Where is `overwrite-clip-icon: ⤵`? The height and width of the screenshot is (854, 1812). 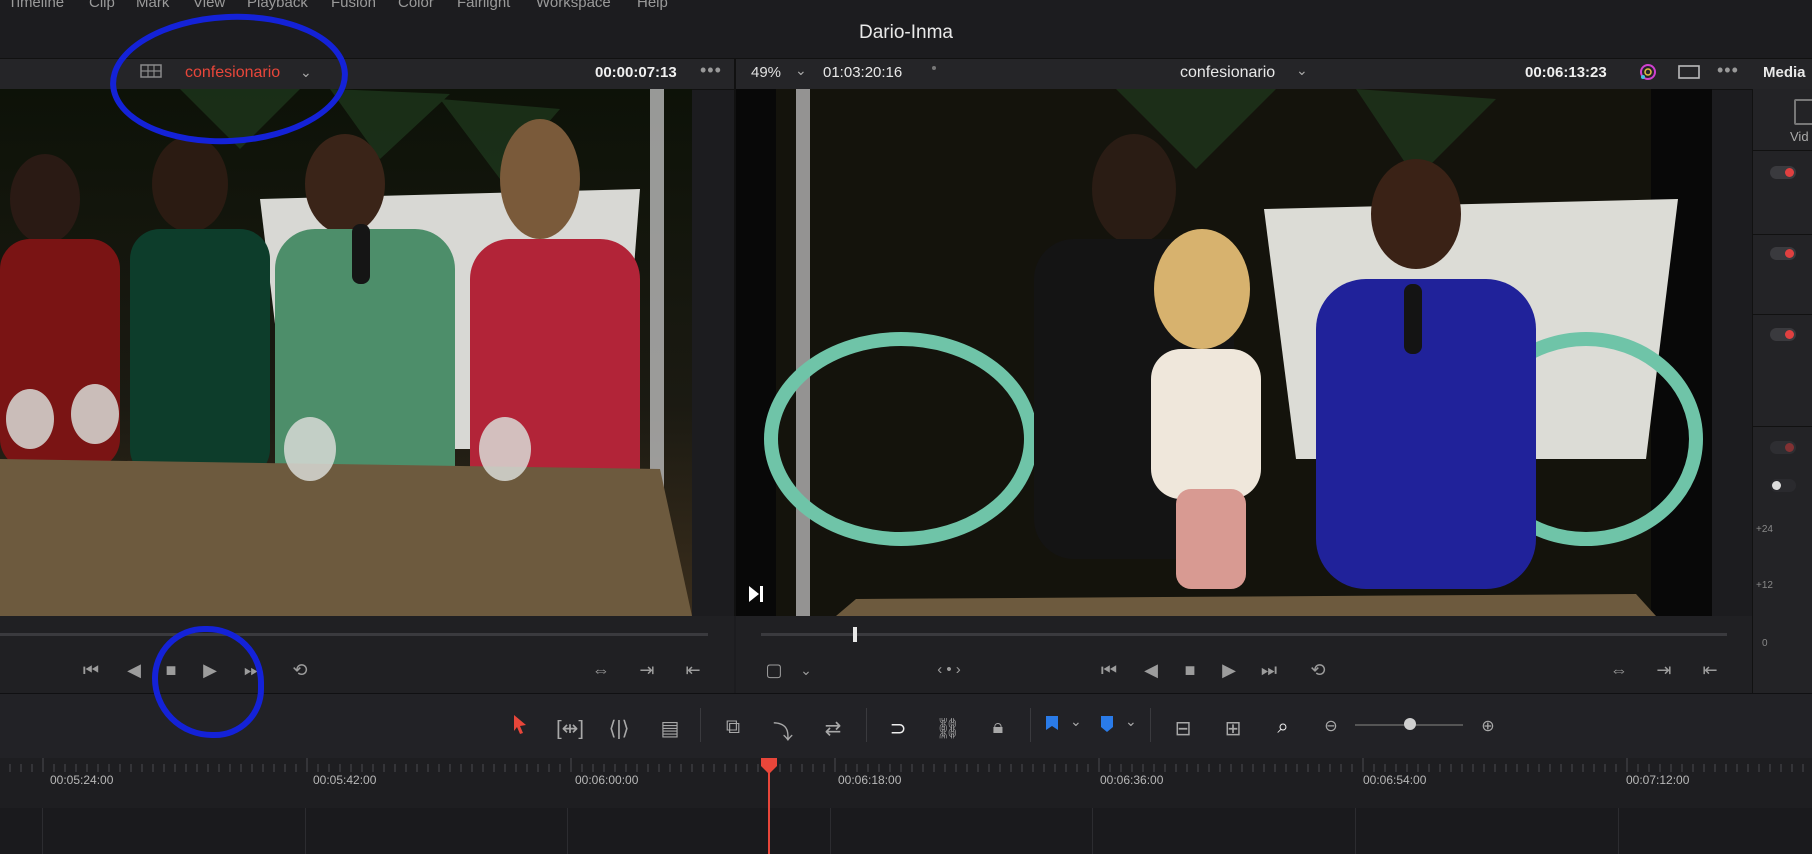 overwrite-clip-icon: ⤵ is located at coordinates (783, 730).